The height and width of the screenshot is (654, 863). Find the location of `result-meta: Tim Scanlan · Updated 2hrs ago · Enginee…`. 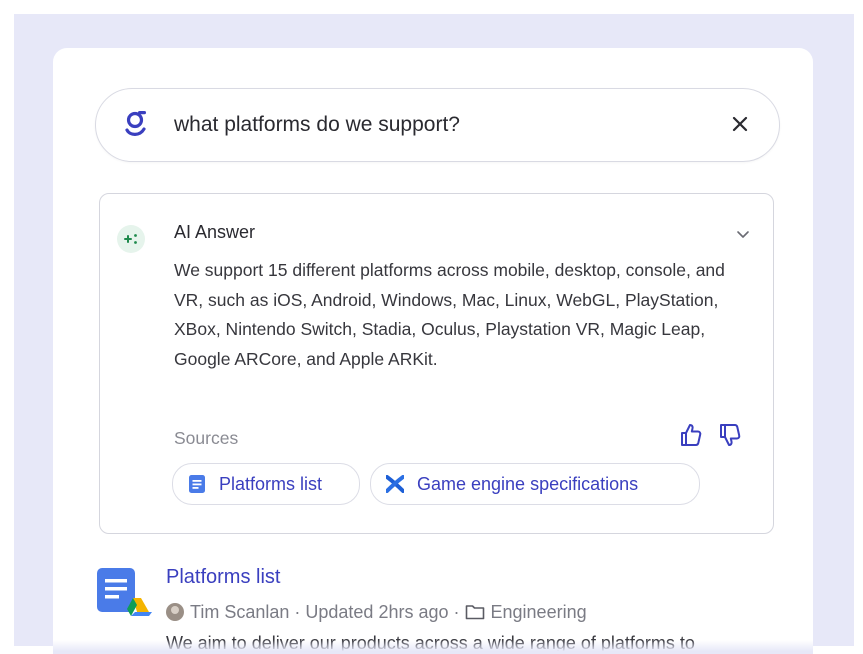

result-meta: Tim Scanlan · Updated 2hrs ago · Enginee… is located at coordinates (376, 614).